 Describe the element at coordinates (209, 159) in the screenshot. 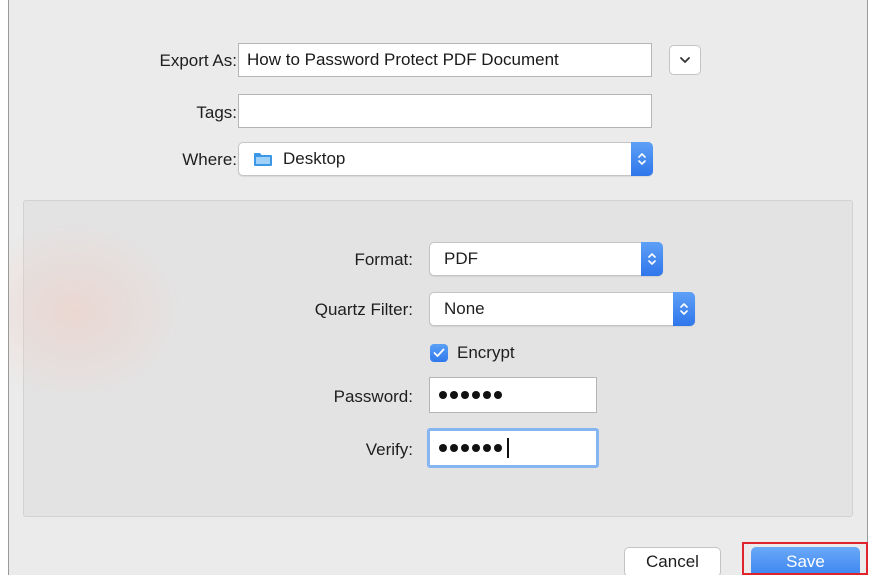

I see `where-label: Where:` at that location.